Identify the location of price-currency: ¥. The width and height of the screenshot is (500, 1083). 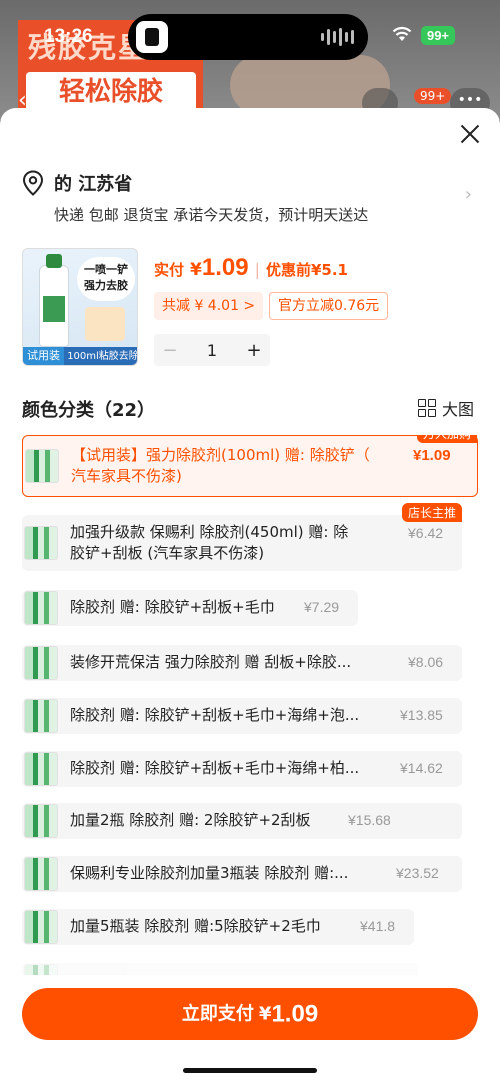
(196, 270).